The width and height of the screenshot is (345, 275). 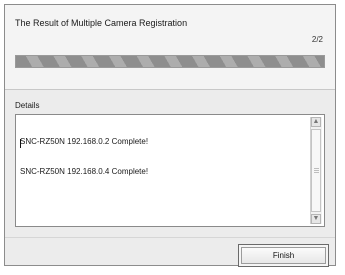 I want to click on scroll-up-button: ▲, so click(x=316, y=122).